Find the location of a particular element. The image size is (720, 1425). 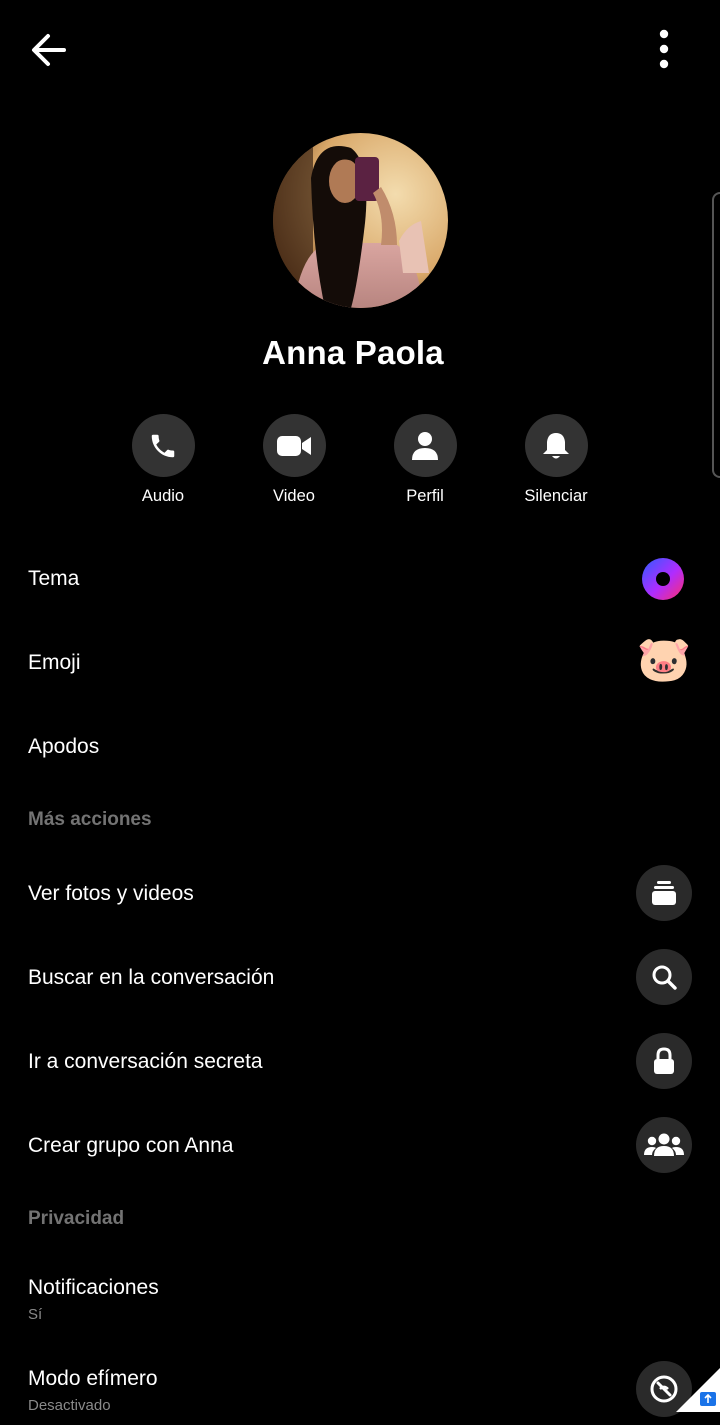

group-icon-button is located at coordinates (664, 1145).